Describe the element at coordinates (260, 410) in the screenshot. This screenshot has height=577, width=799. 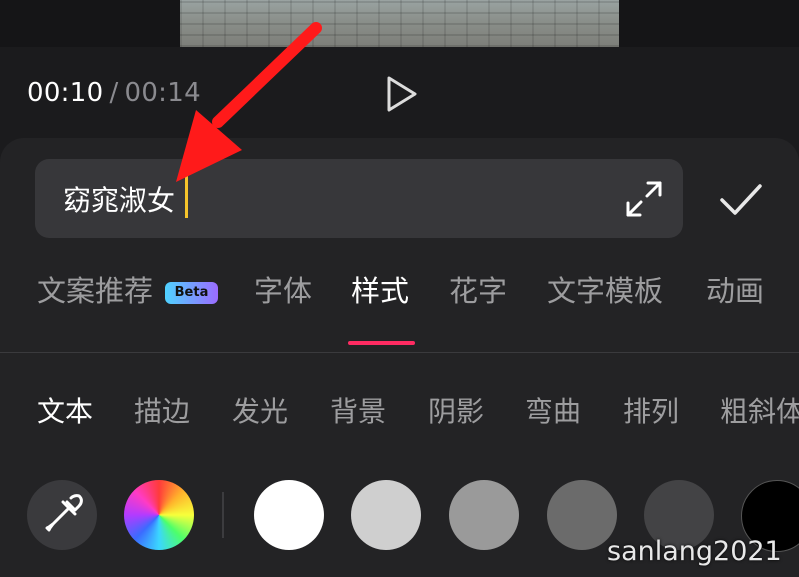
I see `style-tab-glow: 发光` at that location.